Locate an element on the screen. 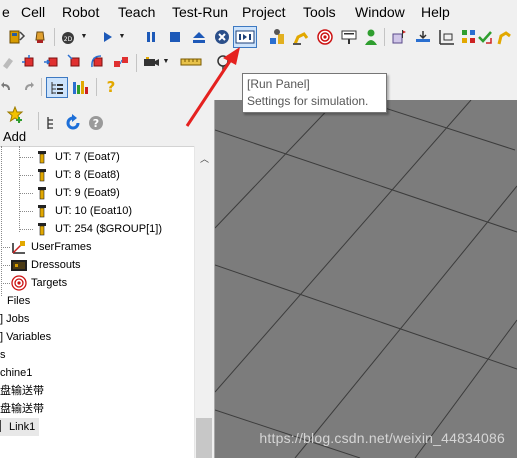  pause-icon is located at coordinates (151, 37).